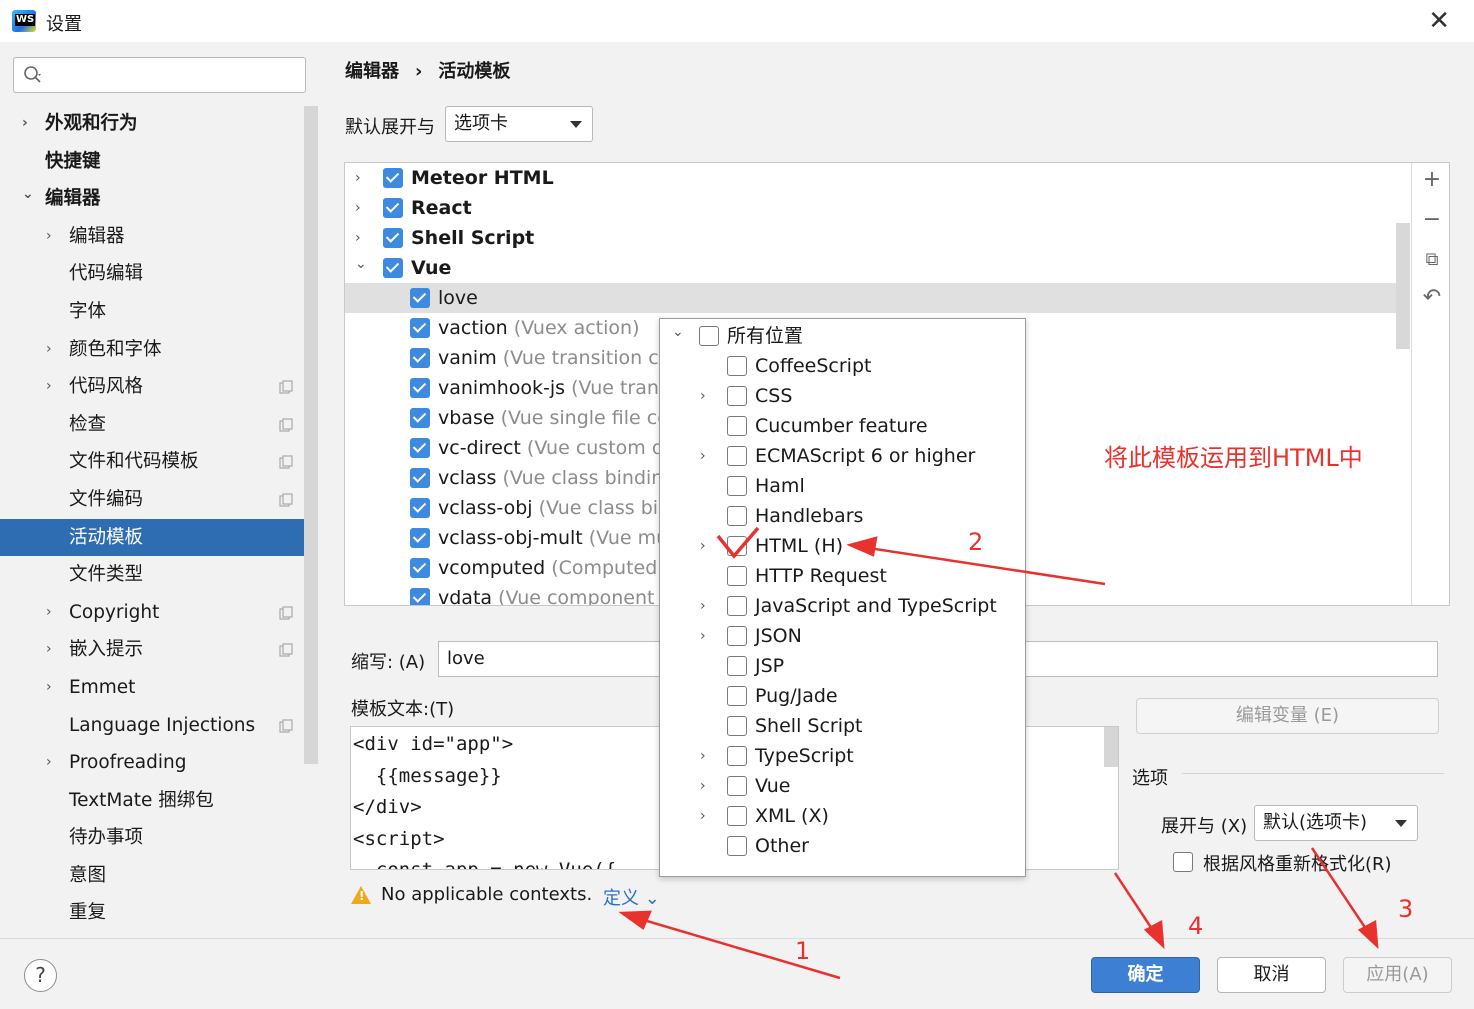 The image size is (1474, 1009). What do you see at coordinates (1432, 181) in the screenshot?
I see `add-icon: +` at bounding box center [1432, 181].